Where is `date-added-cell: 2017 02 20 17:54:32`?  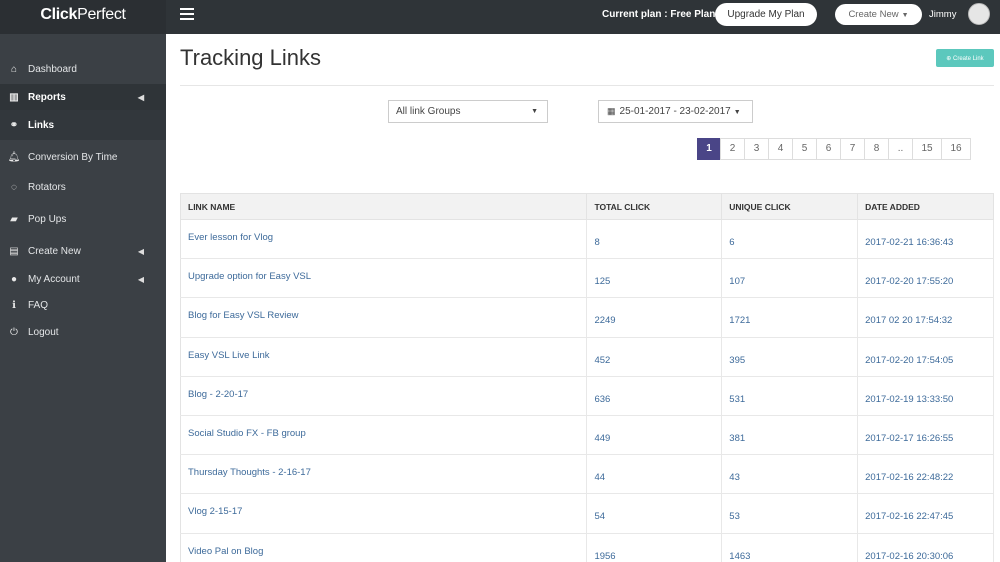
date-added-cell: 2017 02 20 17:54:32 is located at coordinates (925, 317).